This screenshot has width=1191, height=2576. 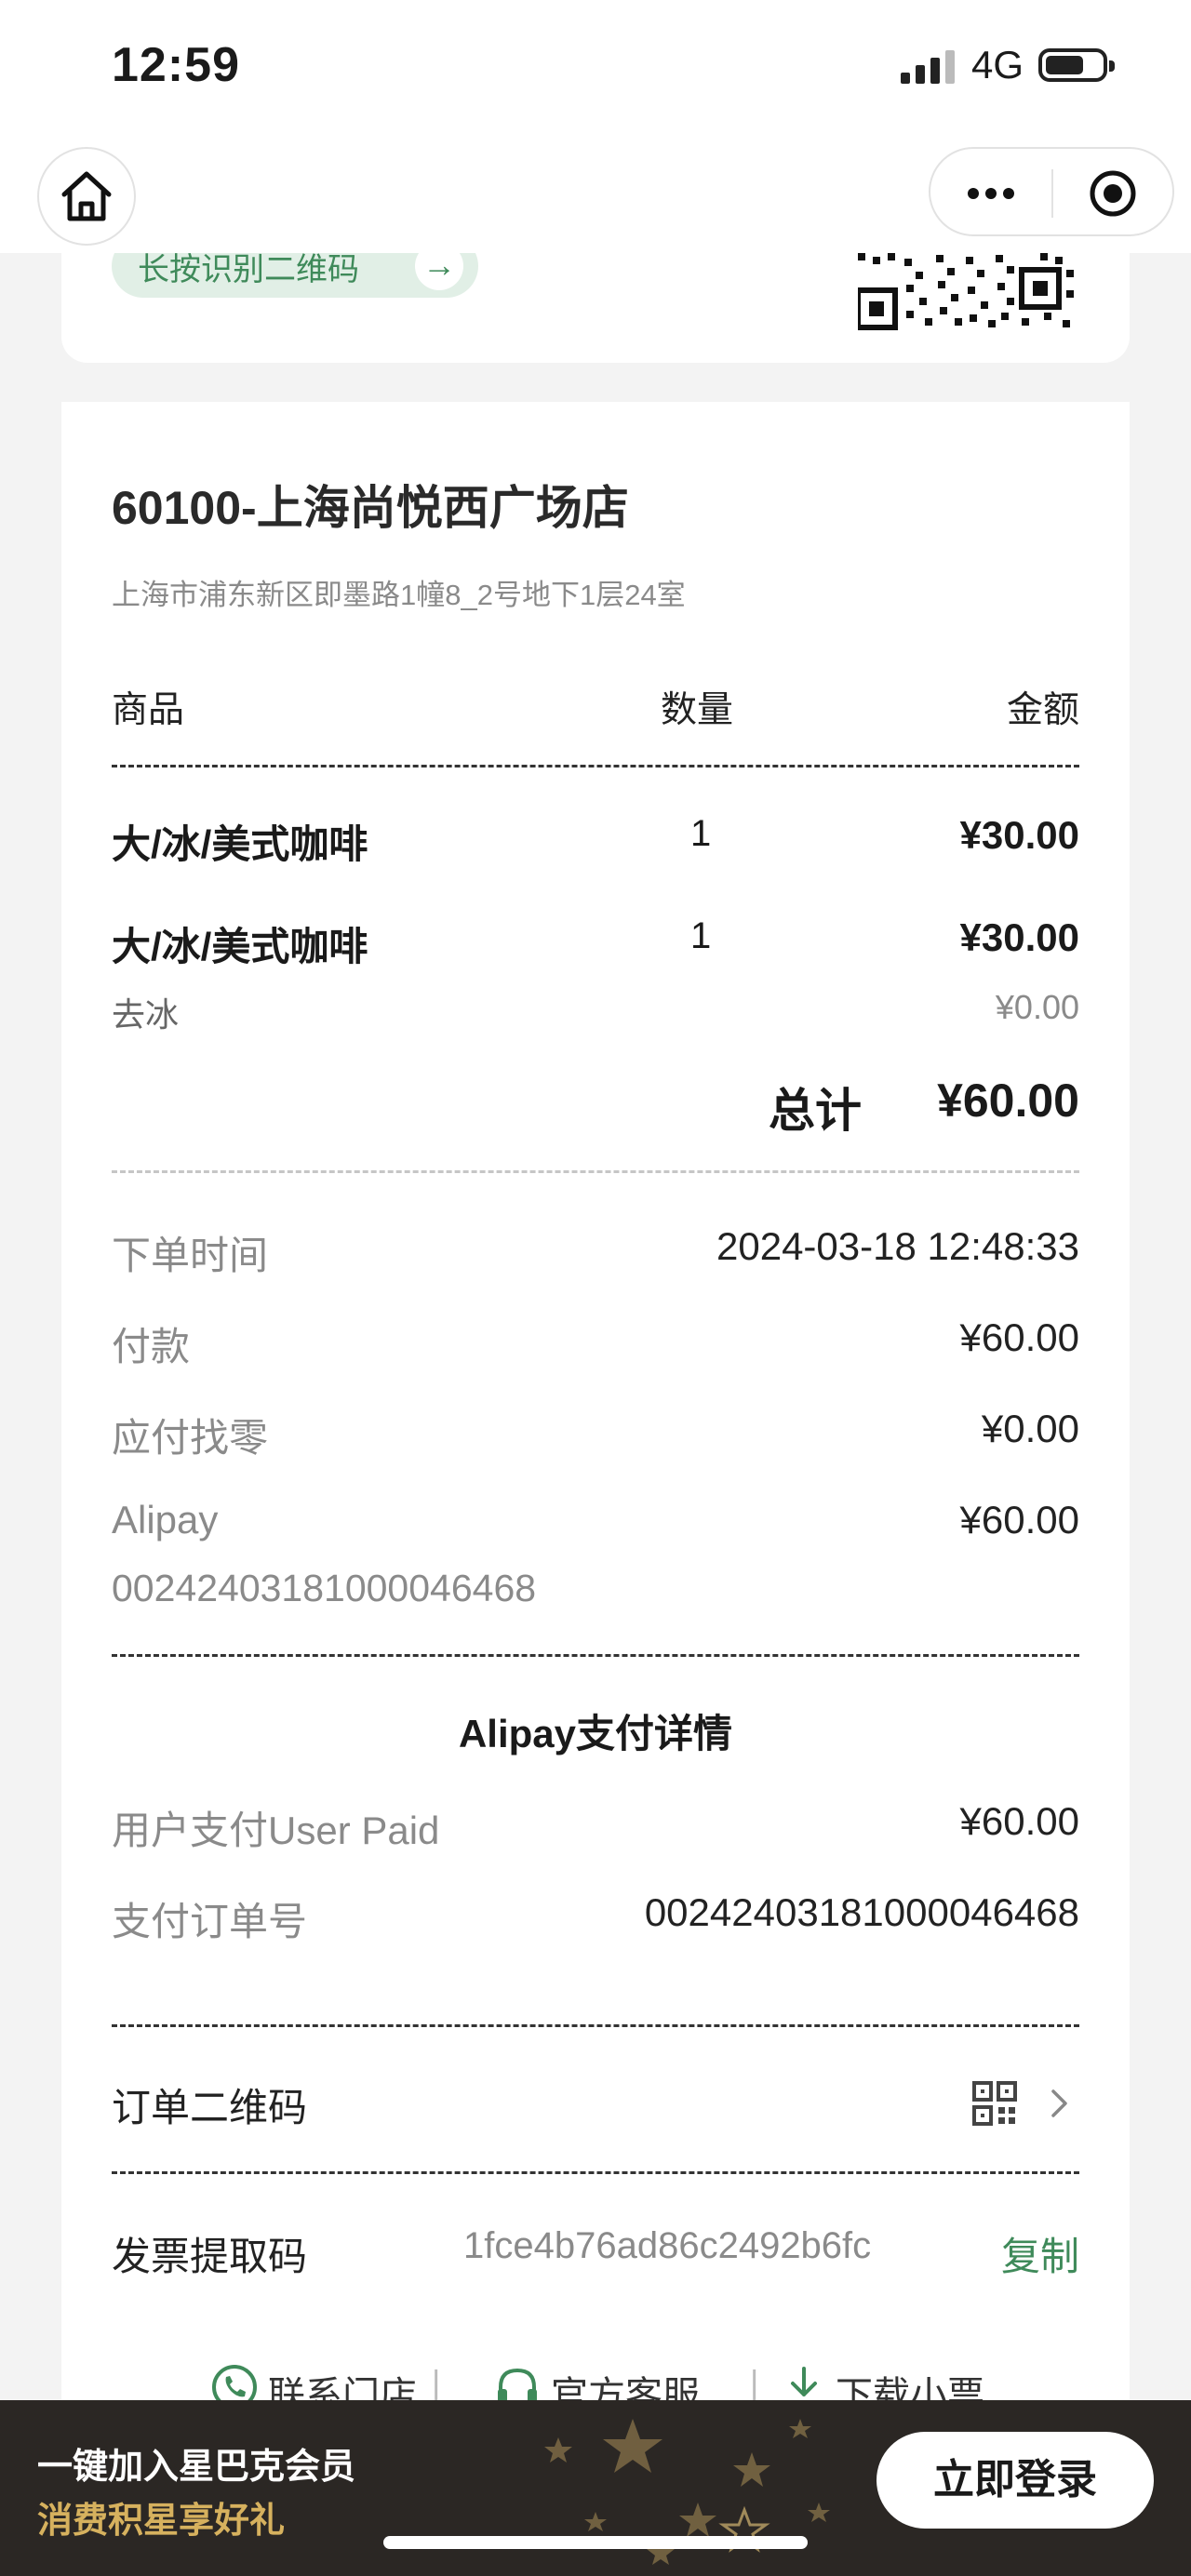 What do you see at coordinates (1030, 1428) in the screenshot?
I see `change-value: ¥0.00` at bounding box center [1030, 1428].